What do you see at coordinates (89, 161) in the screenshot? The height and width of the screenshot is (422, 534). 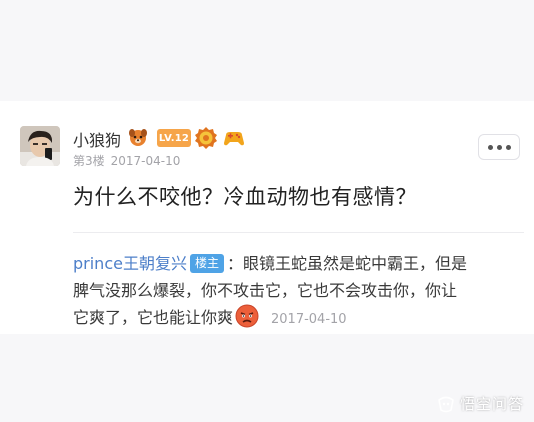 I see `floor-number: 第3楼` at bounding box center [89, 161].